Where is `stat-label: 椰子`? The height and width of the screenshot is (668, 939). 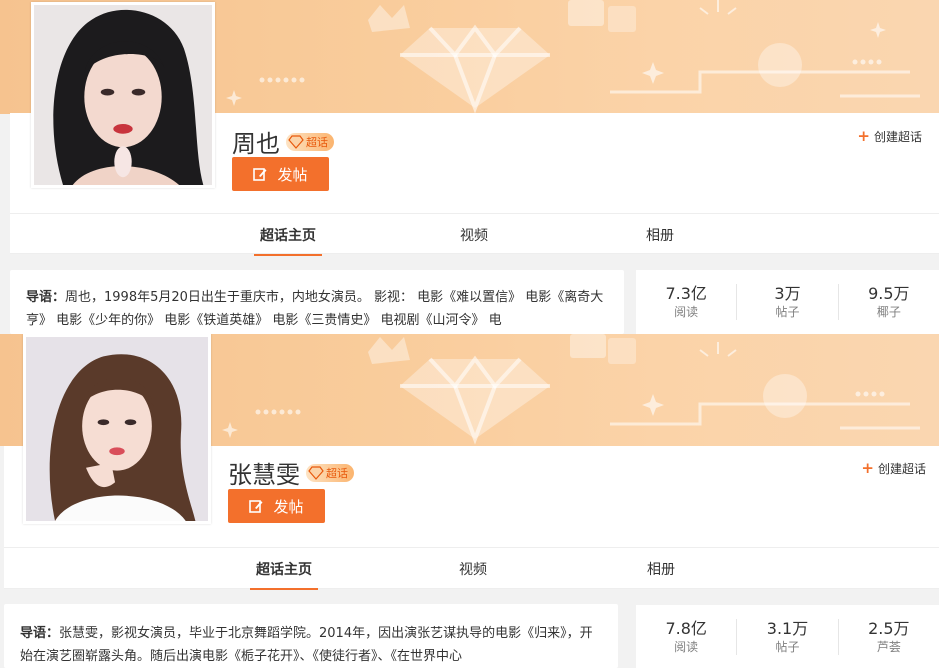
stat-label: 椰子 is located at coordinates (888, 312).